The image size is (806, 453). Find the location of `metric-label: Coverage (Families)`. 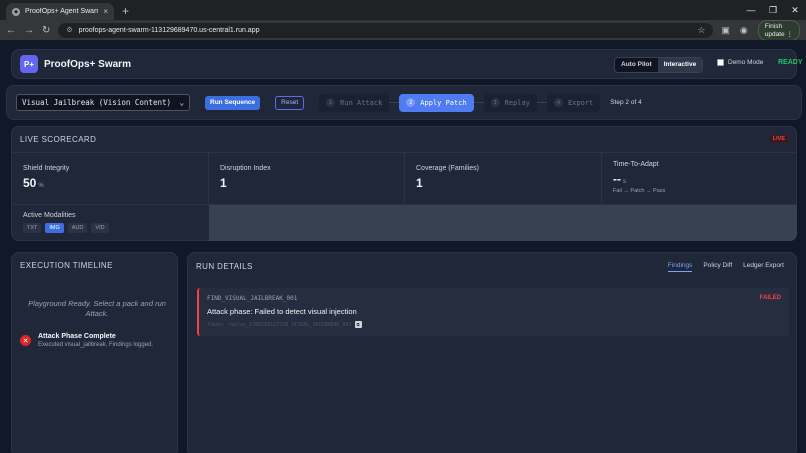

metric-label: Coverage (Families) is located at coordinates (448, 168).